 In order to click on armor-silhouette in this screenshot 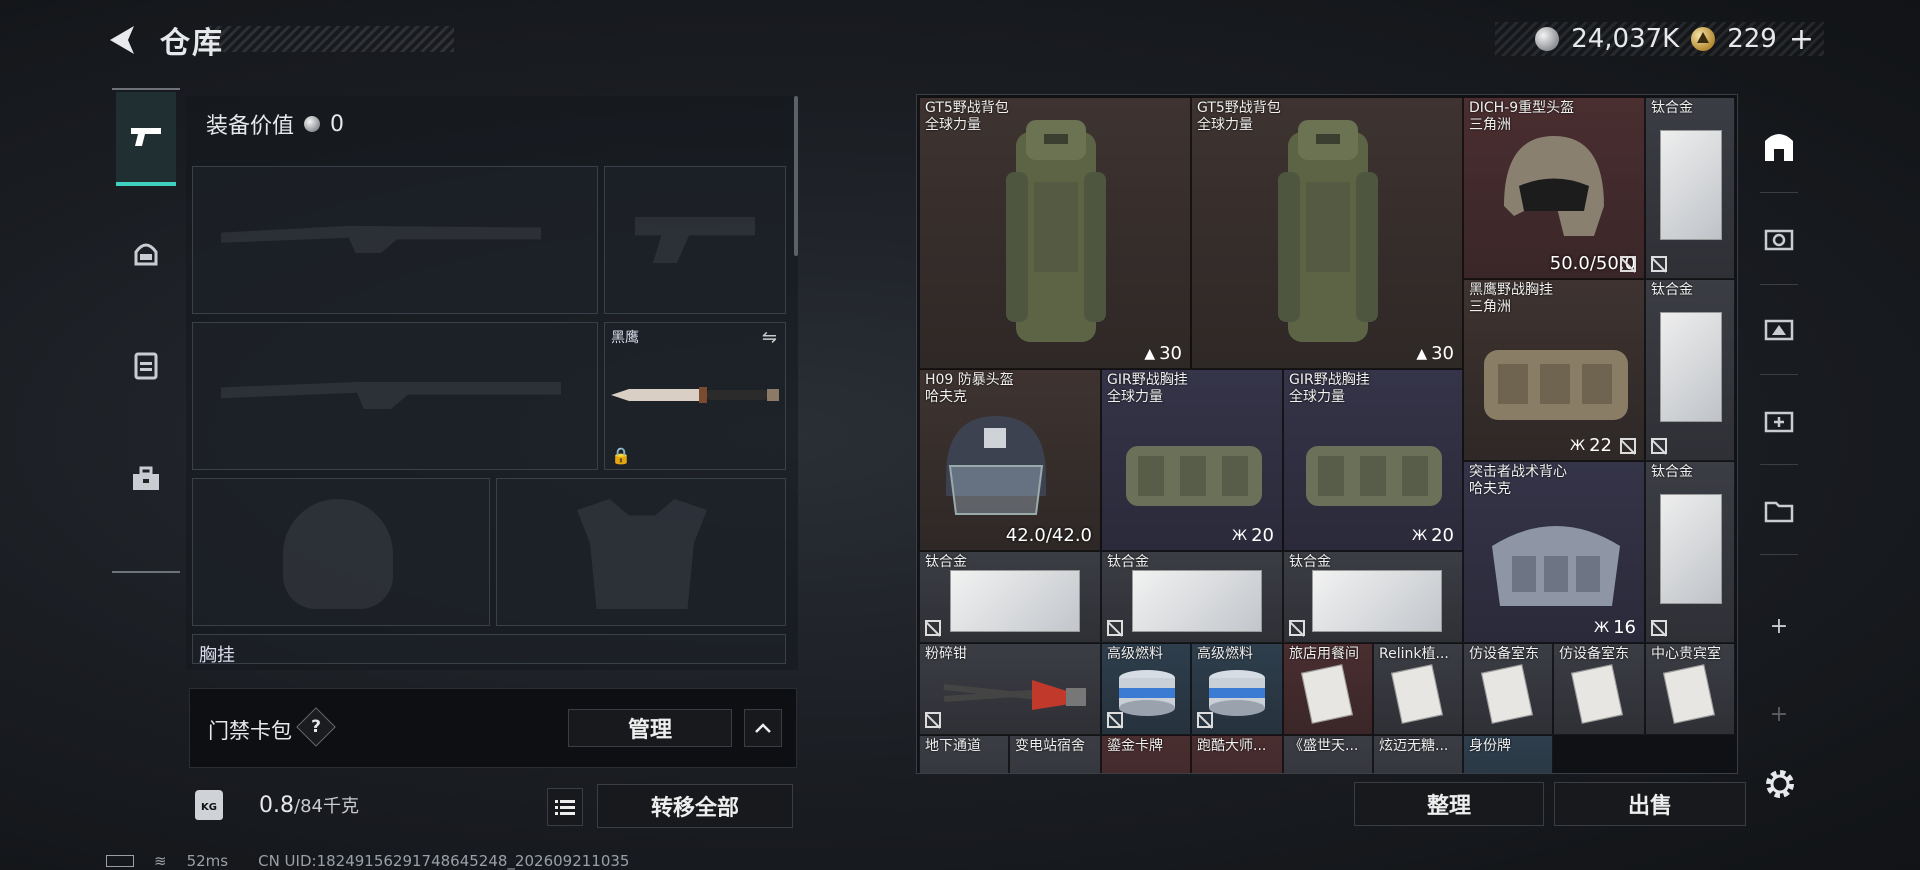, I will do `click(642, 554)`.